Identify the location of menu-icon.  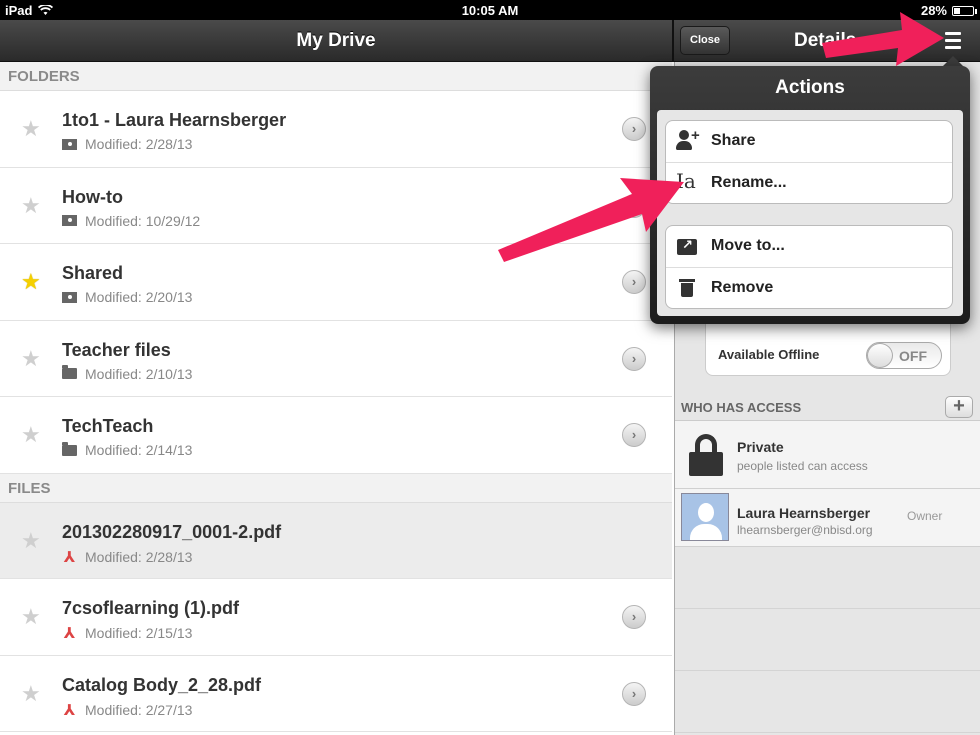
(953, 41).